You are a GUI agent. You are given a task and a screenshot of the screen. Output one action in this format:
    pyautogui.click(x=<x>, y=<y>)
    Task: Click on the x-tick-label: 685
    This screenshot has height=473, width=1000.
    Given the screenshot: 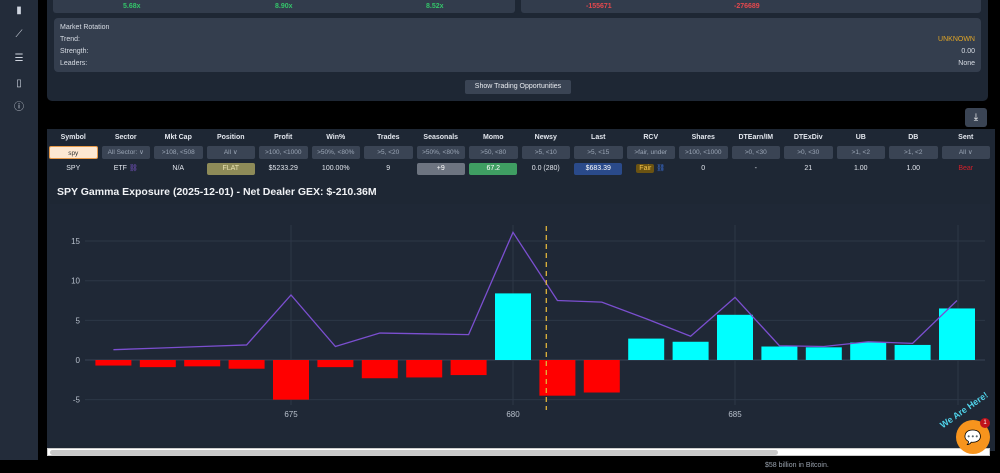 What is the action you would take?
    pyautogui.click(x=735, y=414)
    